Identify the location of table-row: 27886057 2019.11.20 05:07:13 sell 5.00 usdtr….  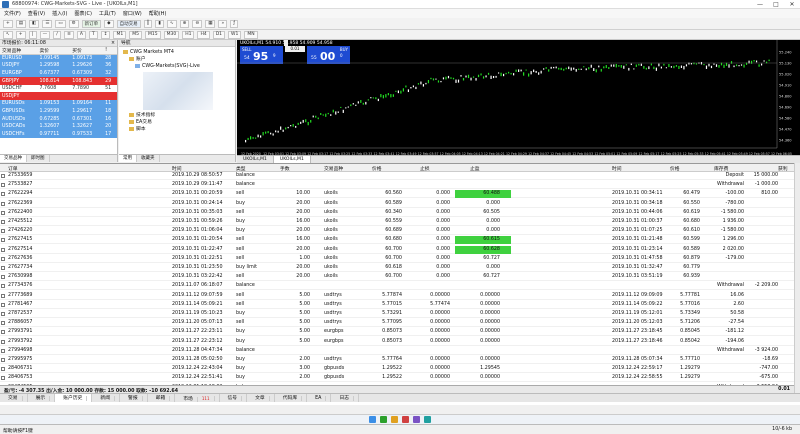
(400, 323).